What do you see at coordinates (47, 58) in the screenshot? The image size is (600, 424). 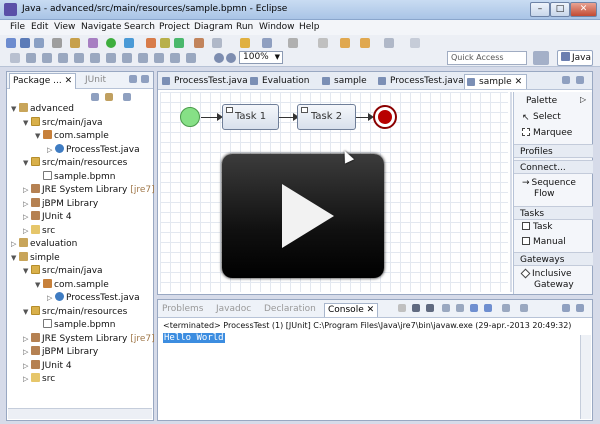 I see `align-center-icon` at bounding box center [47, 58].